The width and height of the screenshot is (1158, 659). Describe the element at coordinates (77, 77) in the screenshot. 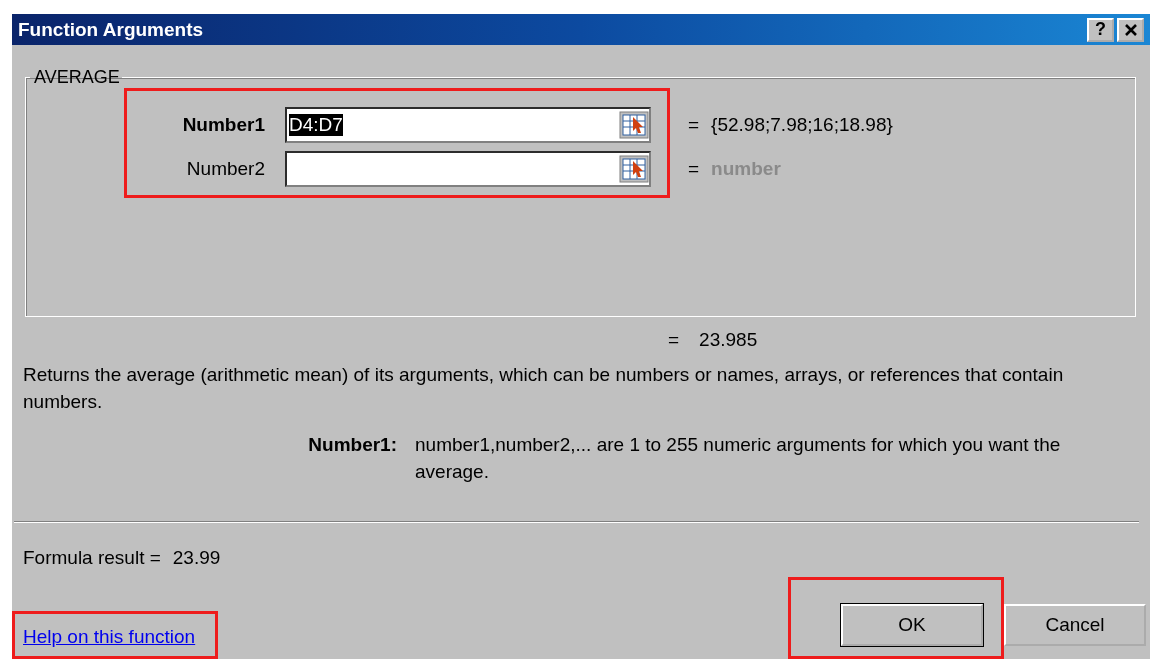

I see `function-name: AVERAGE` at that location.